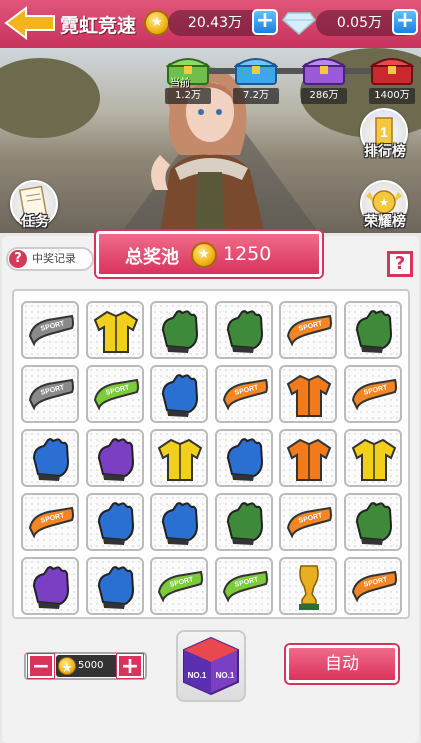 This screenshot has height=743, width=421. What do you see at coordinates (152, 257) in the screenshot?
I see `prize-pool-label: 总奖池` at bounding box center [152, 257].